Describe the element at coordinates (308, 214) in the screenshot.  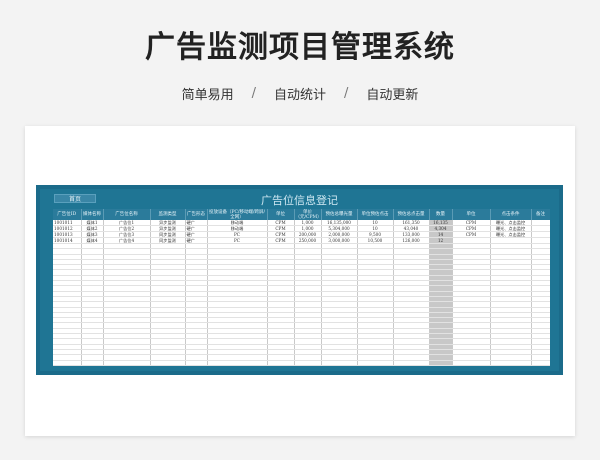
I see `column-header: 单价（元/CPM）` at that location.